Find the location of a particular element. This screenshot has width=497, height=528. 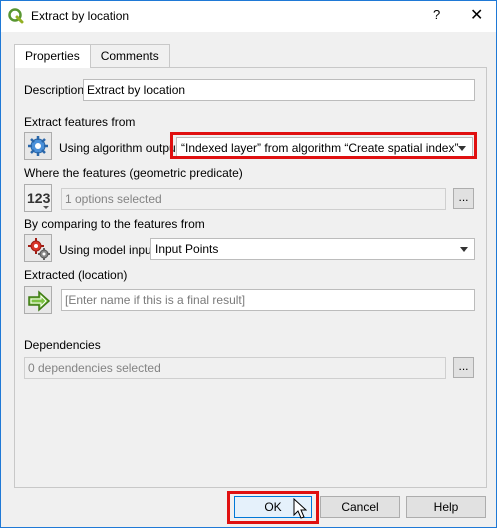

mouse-cursor-icon is located at coordinates (300, 508).